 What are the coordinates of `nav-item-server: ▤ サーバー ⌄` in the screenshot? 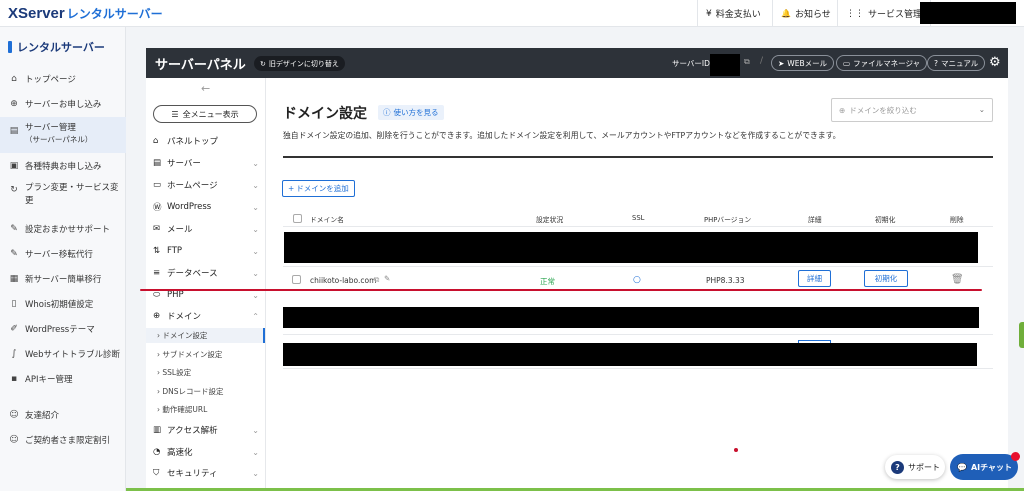 It's located at (205, 163).